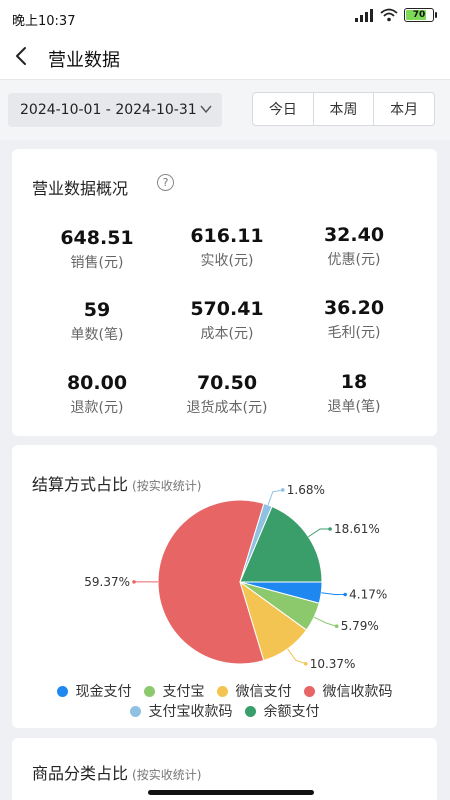 The height and width of the screenshot is (800, 450). Describe the element at coordinates (97, 335) in the screenshot. I see `metric-label: 单数(笔)` at that location.